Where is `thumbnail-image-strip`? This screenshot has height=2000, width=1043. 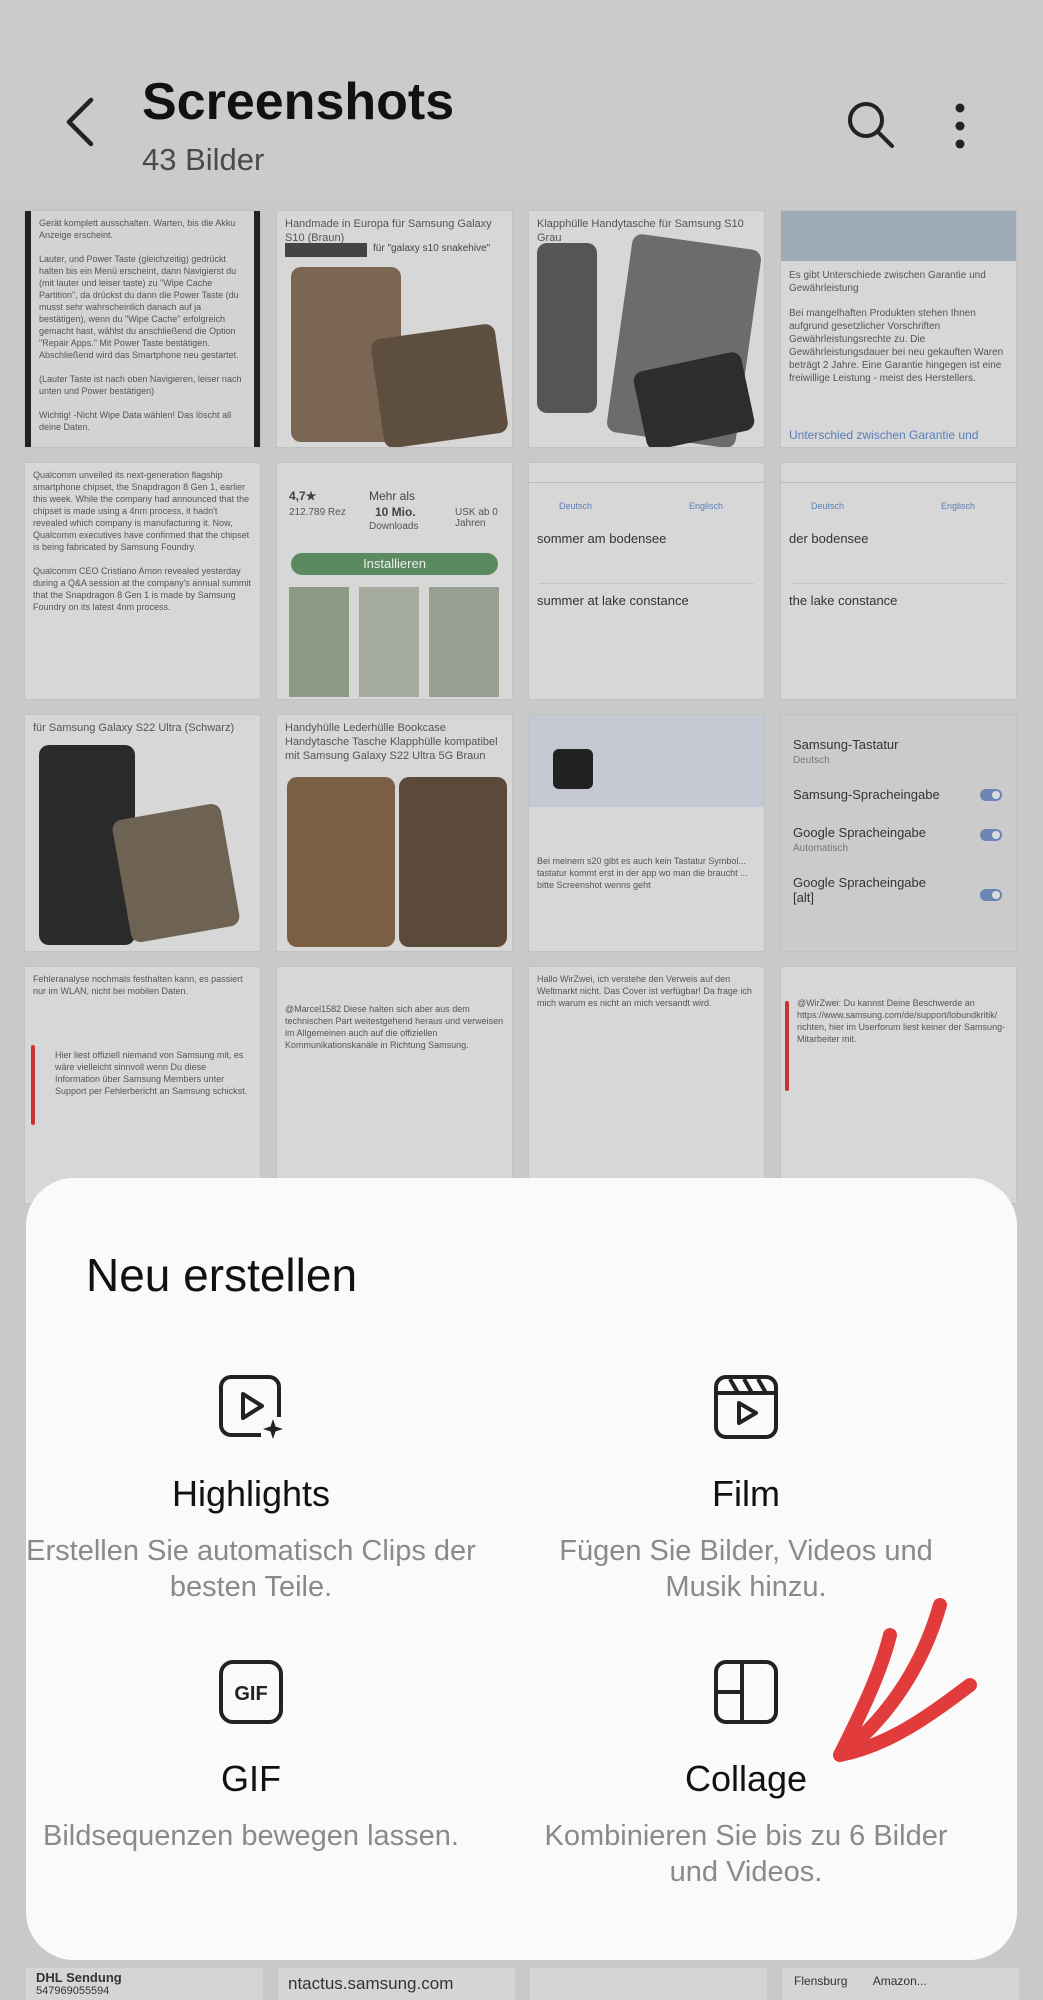
thumbnail-image-strip is located at coordinates (898, 236).